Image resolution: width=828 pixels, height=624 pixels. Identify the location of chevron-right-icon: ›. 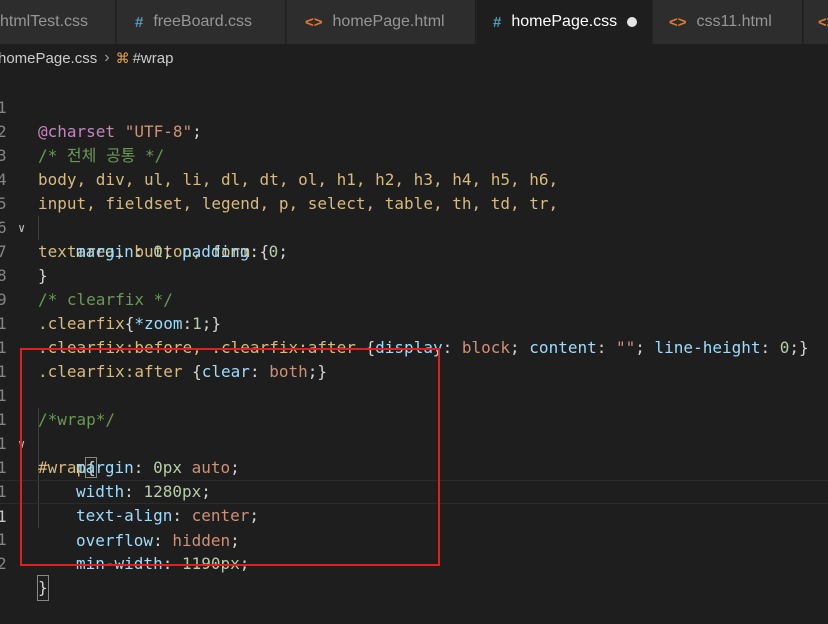
(107, 57).